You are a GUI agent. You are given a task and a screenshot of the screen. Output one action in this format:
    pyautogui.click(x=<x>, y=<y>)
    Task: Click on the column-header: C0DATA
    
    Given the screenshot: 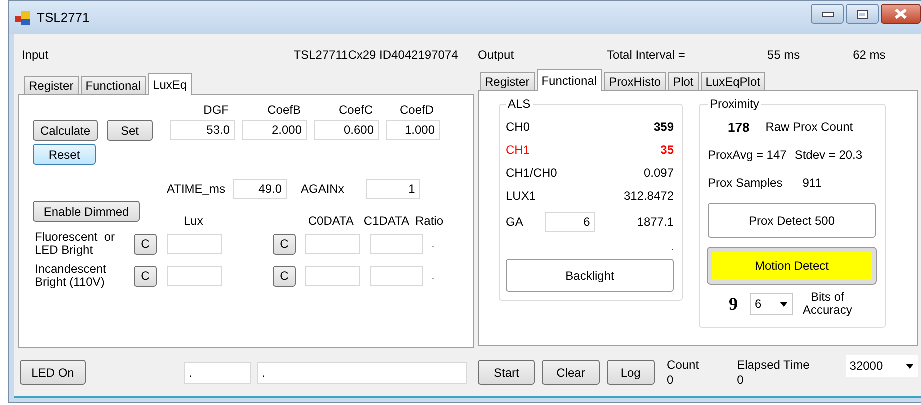 What is the action you would take?
    pyautogui.click(x=331, y=221)
    